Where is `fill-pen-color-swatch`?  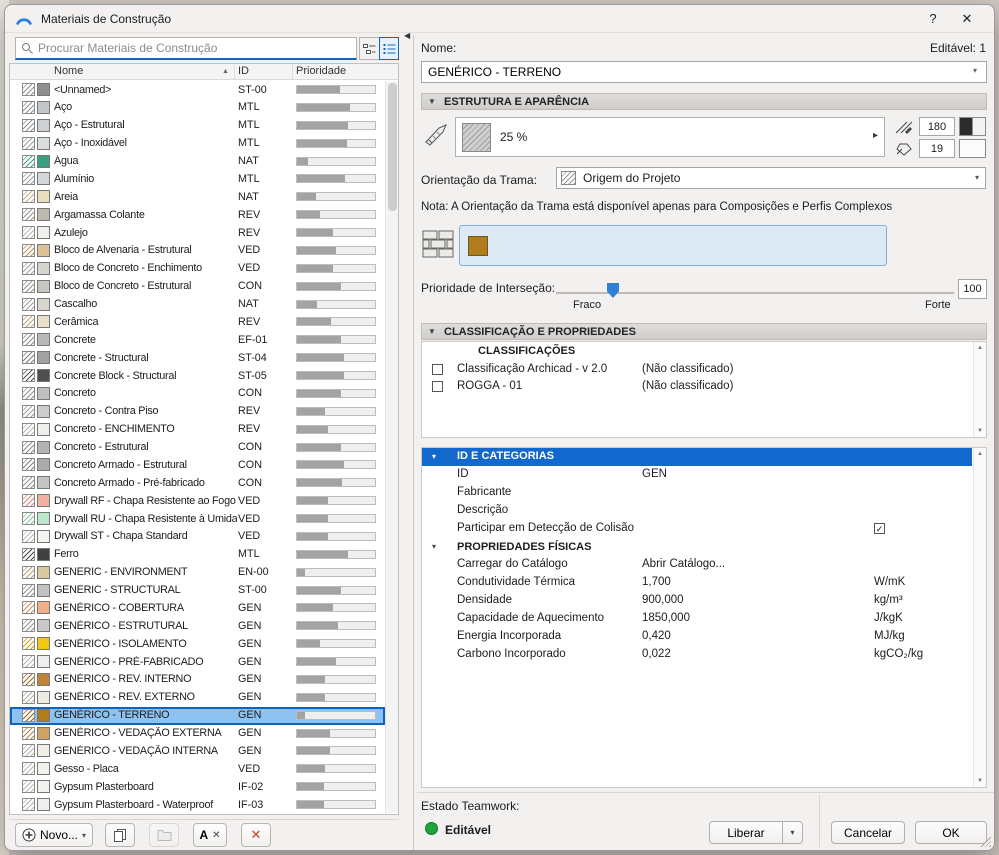
fill-pen-color-swatch is located at coordinates (972, 126).